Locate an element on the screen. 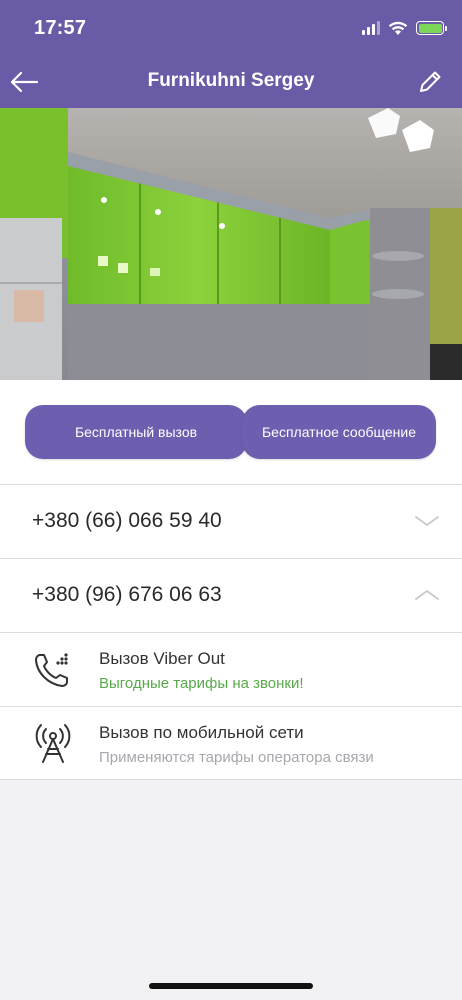 Image resolution: width=462 pixels, height=1000 pixels. status-icons is located at coordinates (404, 28).